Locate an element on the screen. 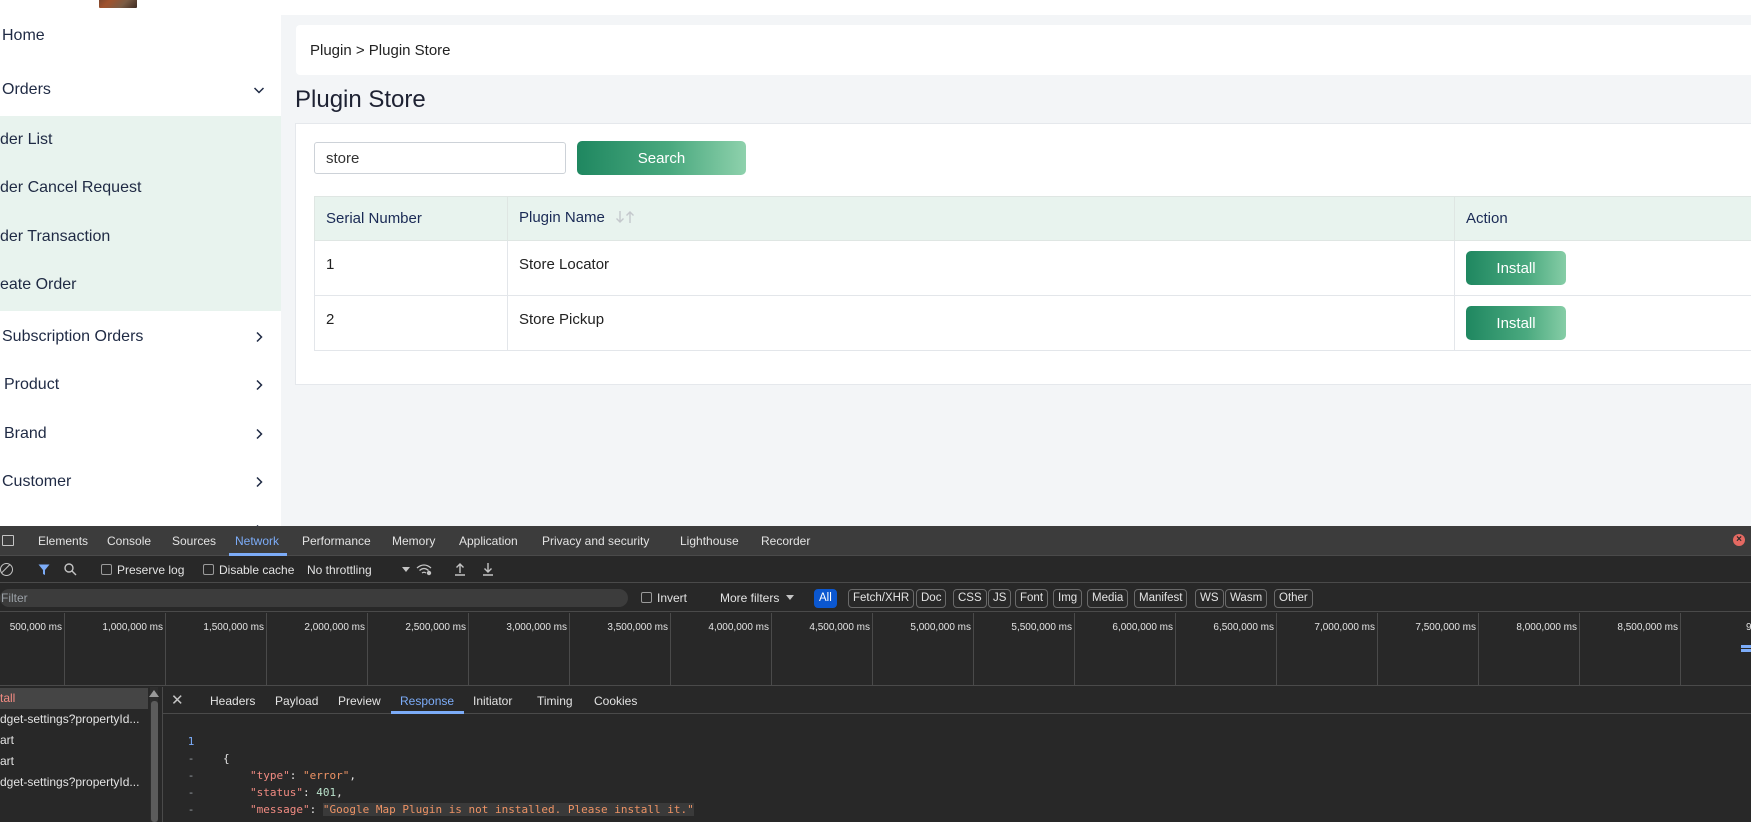 Image resolution: width=1751 pixels, height=822 pixels. sidebar-item-label: Product is located at coordinates (32, 384).